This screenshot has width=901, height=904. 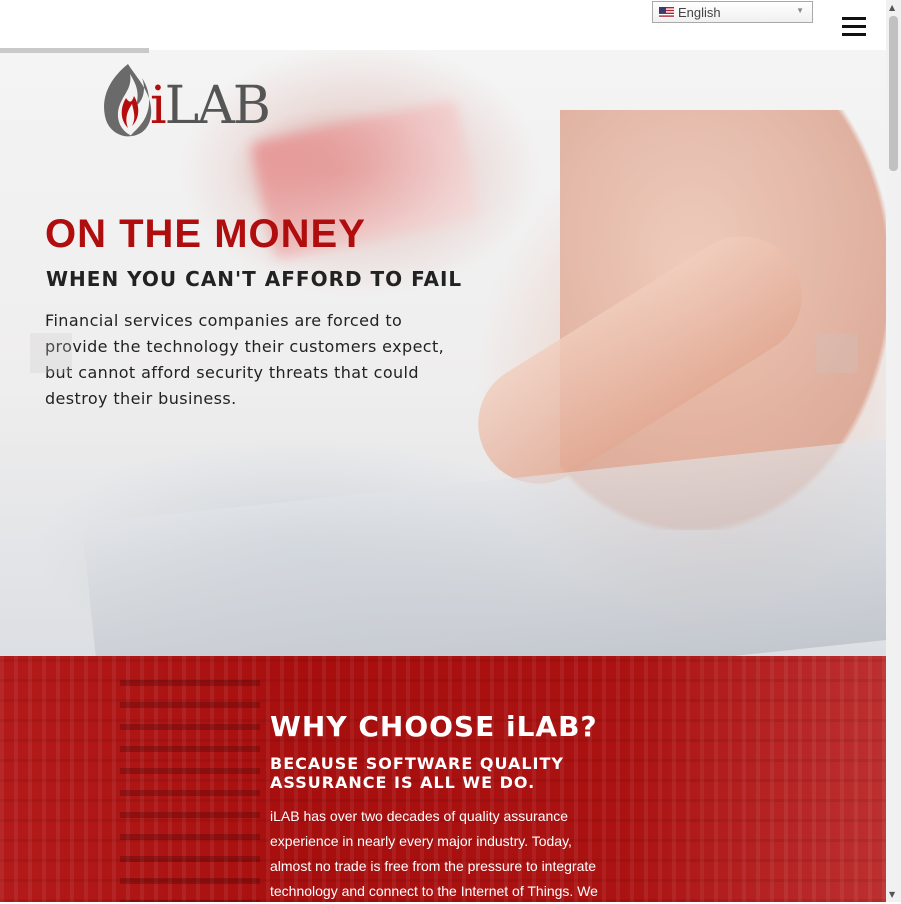 What do you see at coordinates (205, 234) in the screenshot?
I see `hero-title: ON THE MONEY` at bounding box center [205, 234].